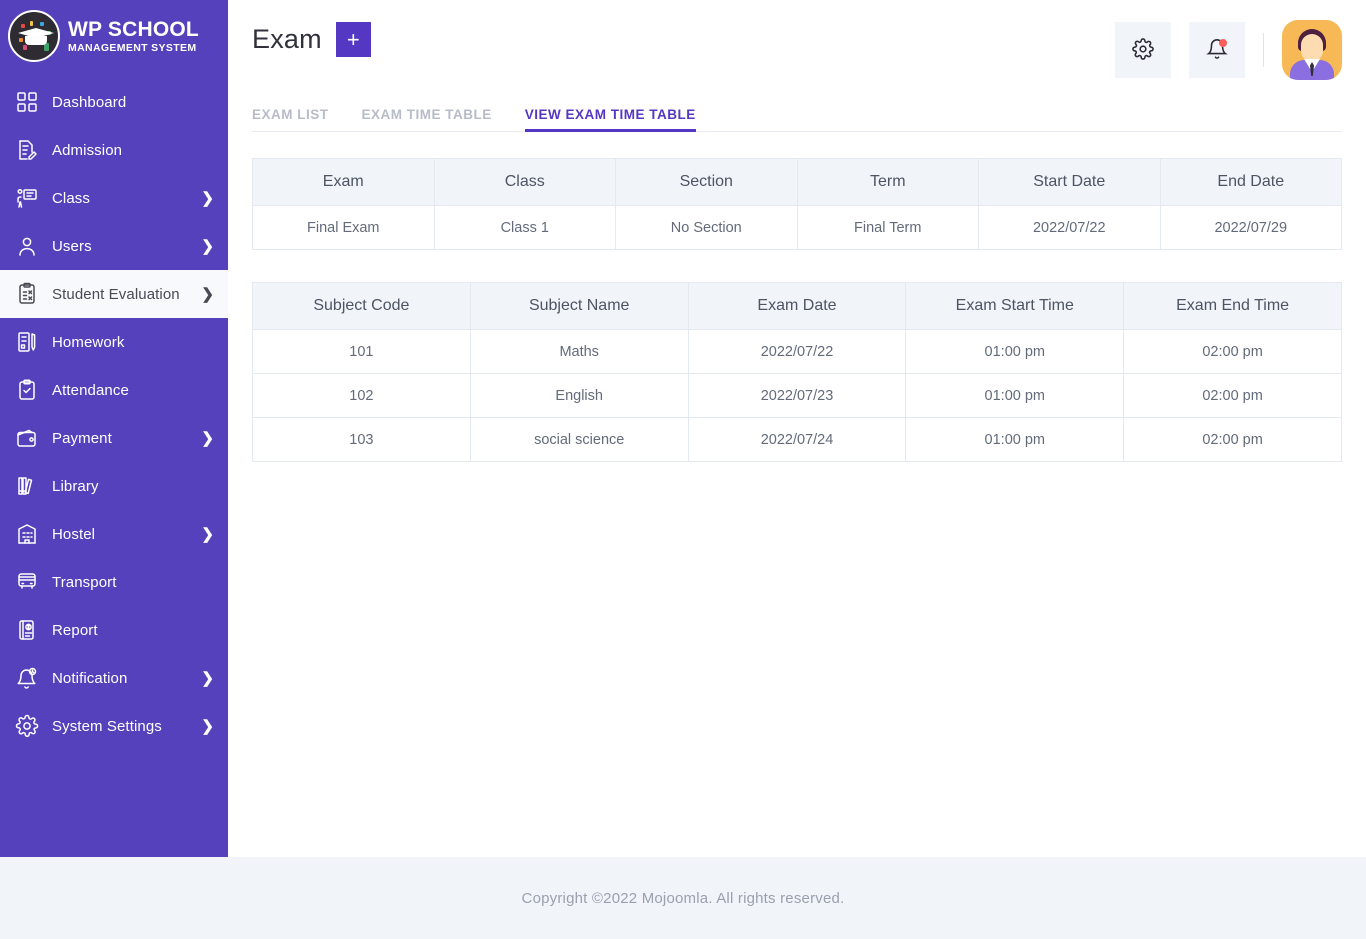  I want to click on table-cell: English, so click(579, 395).